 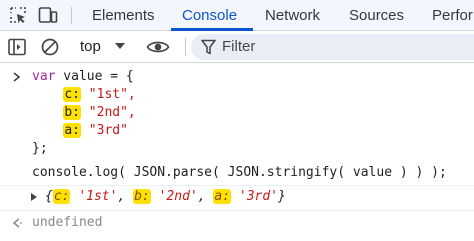 I want to click on return-value: undefined, so click(x=67, y=222).